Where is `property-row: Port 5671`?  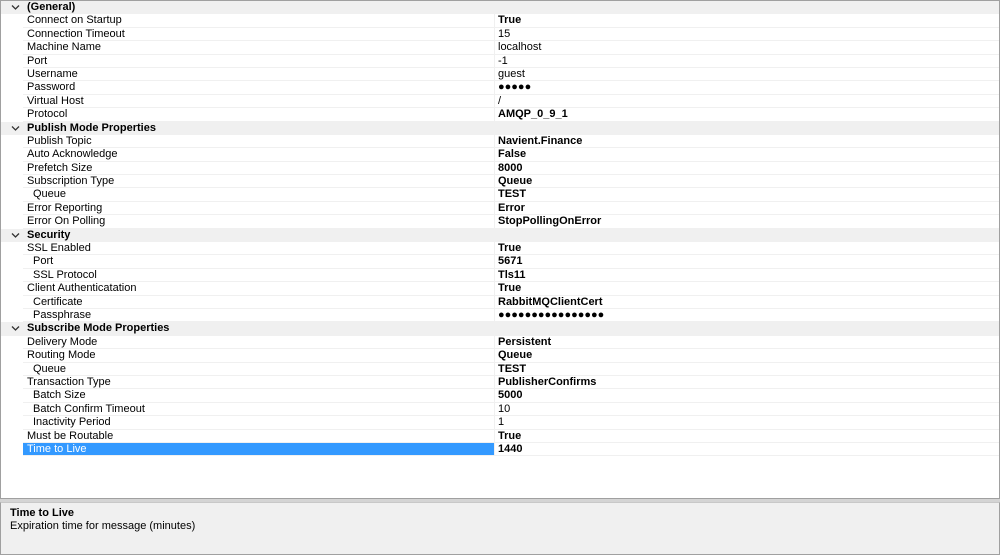 property-row: Port 5671 is located at coordinates (500, 262).